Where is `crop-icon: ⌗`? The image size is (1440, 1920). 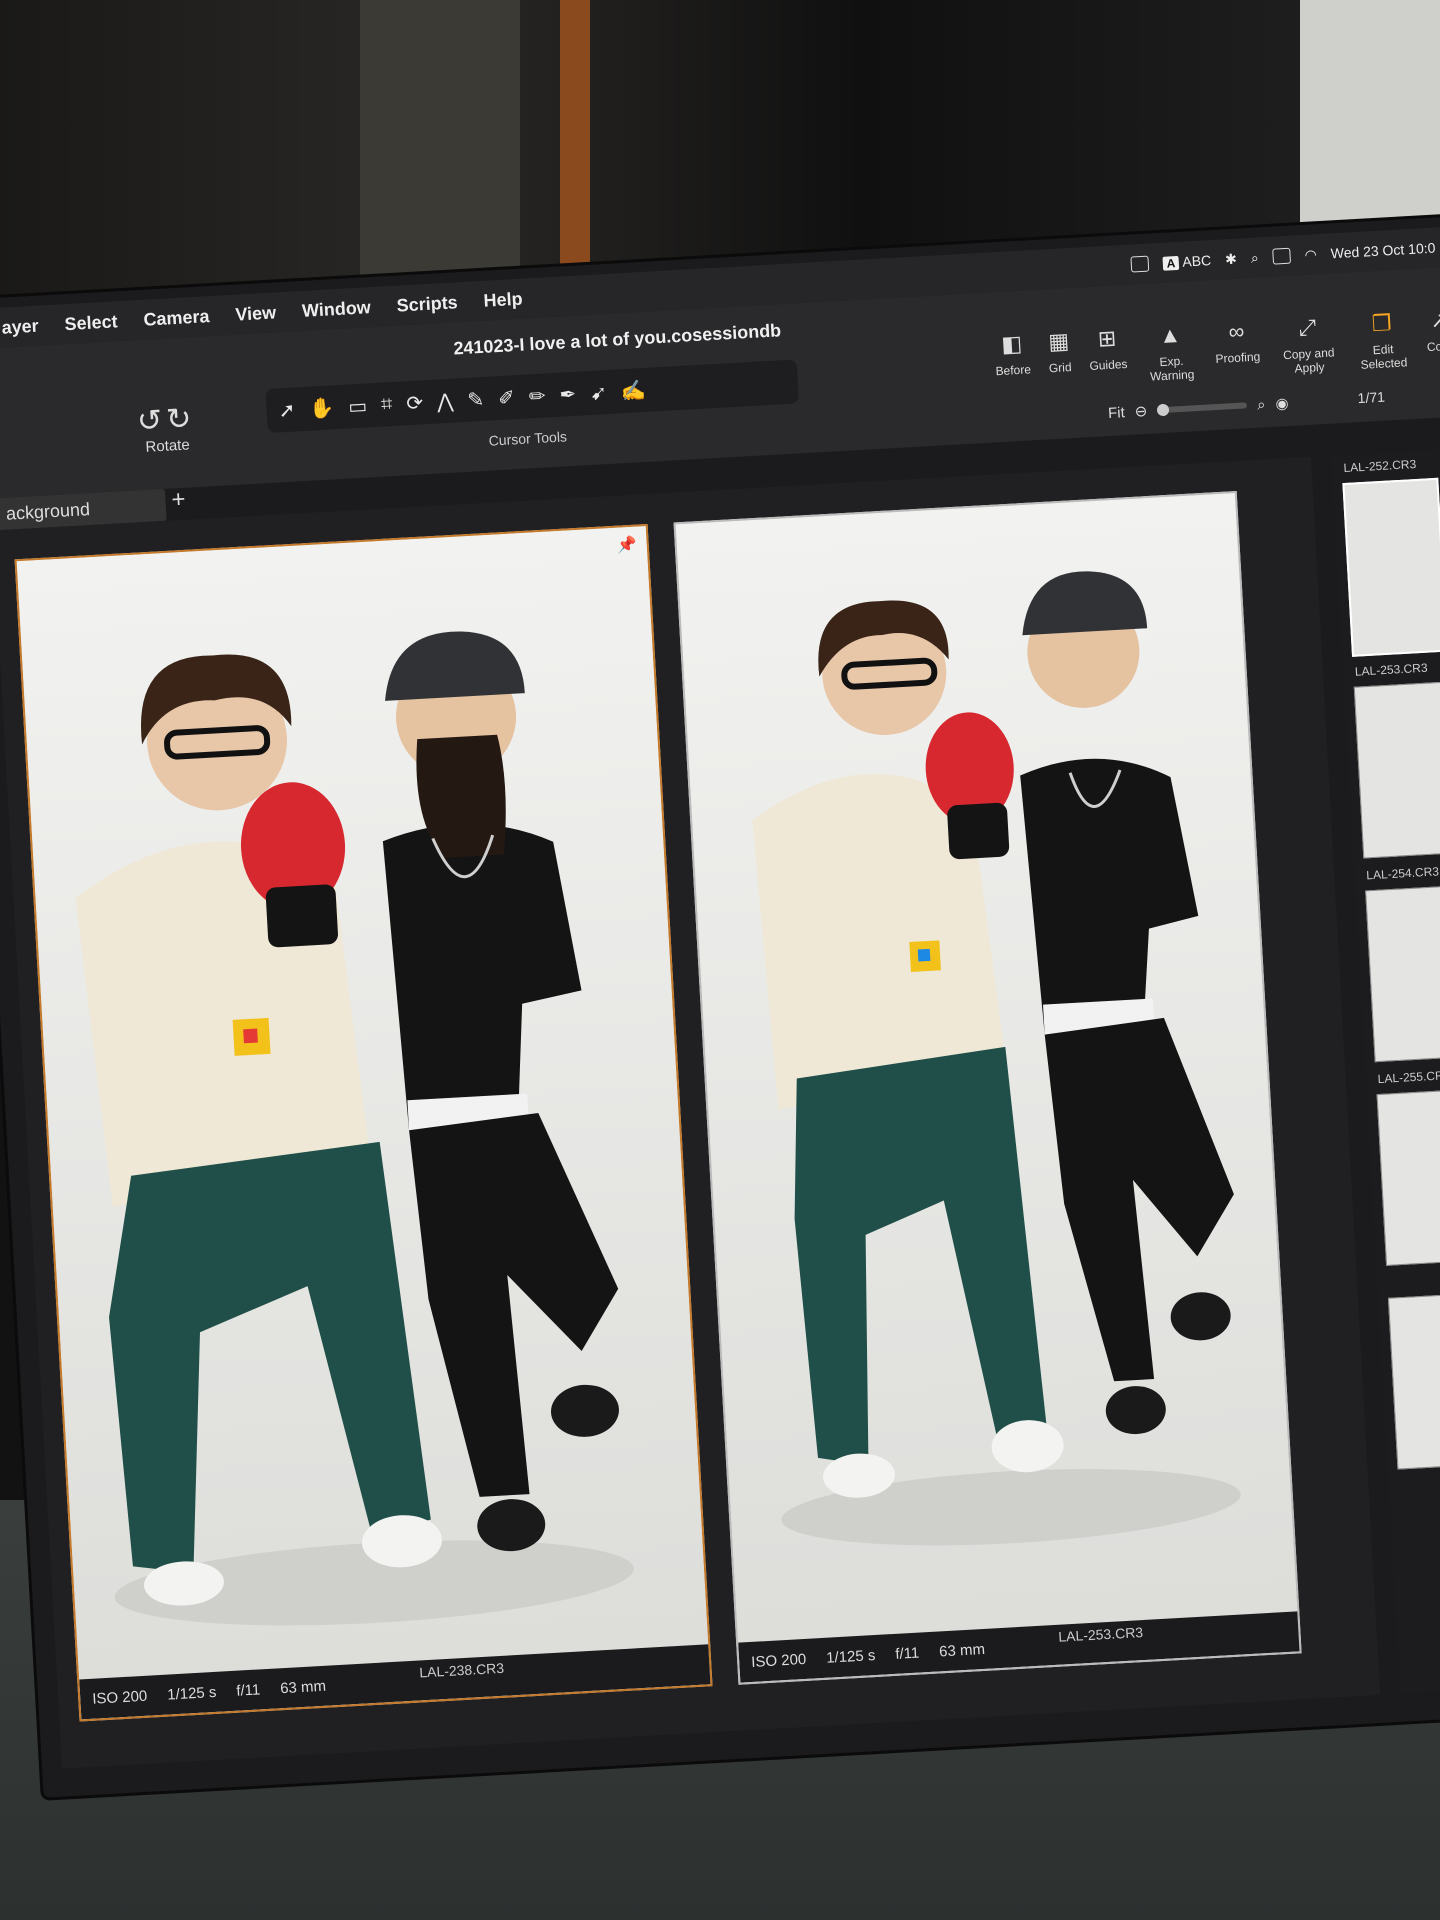
crop-icon: ⌗ is located at coordinates (386, 405).